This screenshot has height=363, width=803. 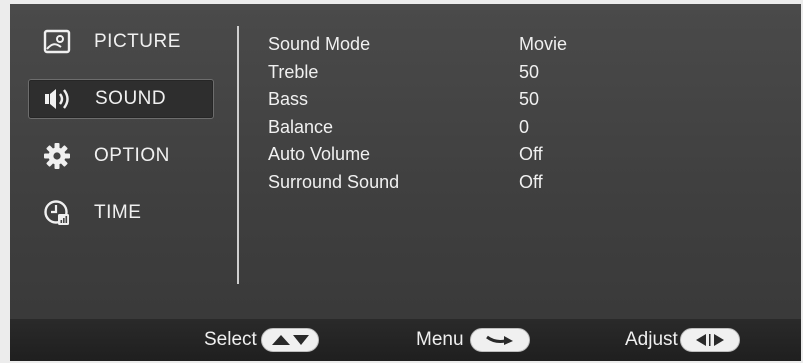 I want to click on sidebar-item-sound: SOUND, so click(x=121, y=99).